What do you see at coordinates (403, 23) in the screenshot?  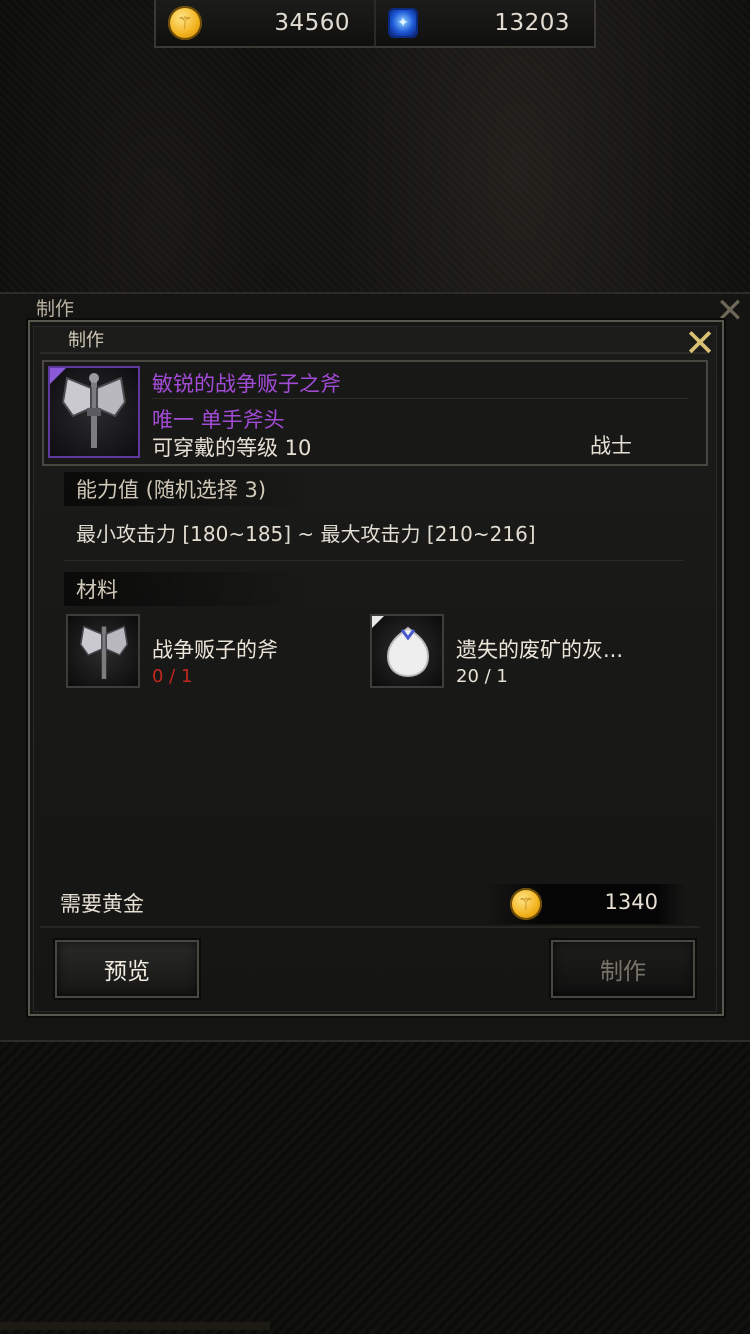 I see `blue-gem-icon: ✦` at bounding box center [403, 23].